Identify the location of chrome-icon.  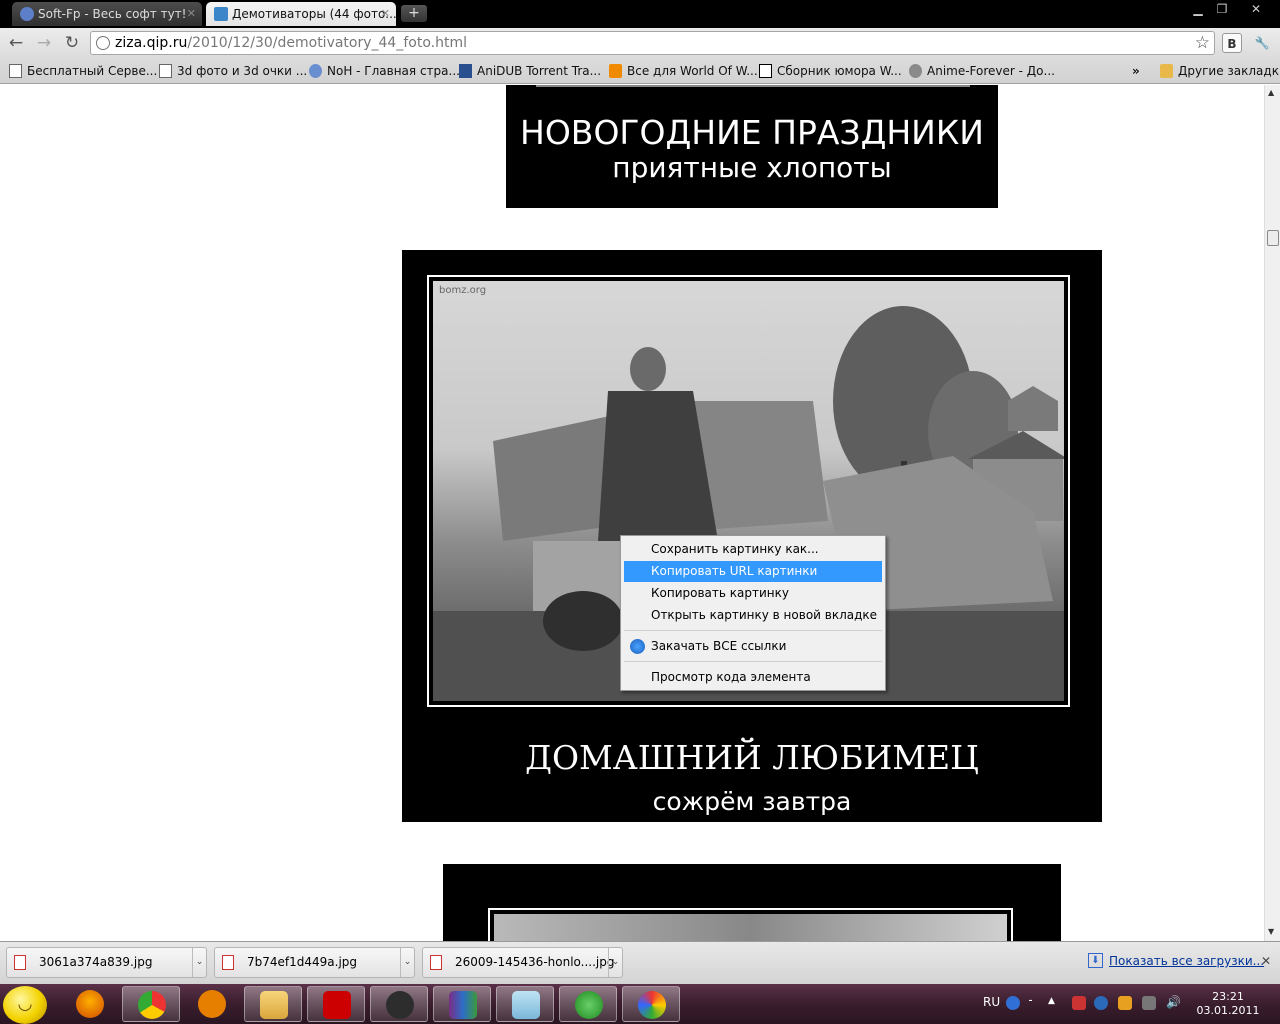
(152, 1005).